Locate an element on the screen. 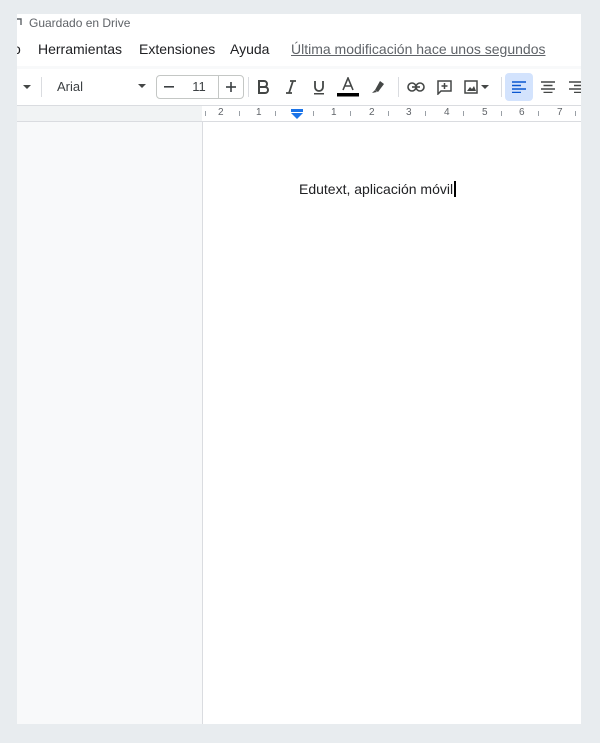  bold-button is located at coordinates (263, 87).